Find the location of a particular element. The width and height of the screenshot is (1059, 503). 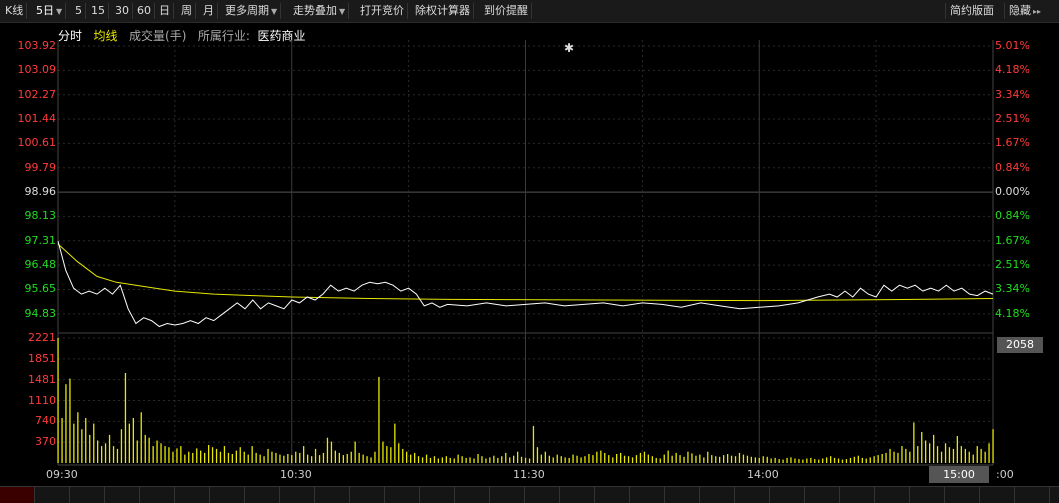

percent-tick-label: 0.84% is located at coordinates (1012, 216).